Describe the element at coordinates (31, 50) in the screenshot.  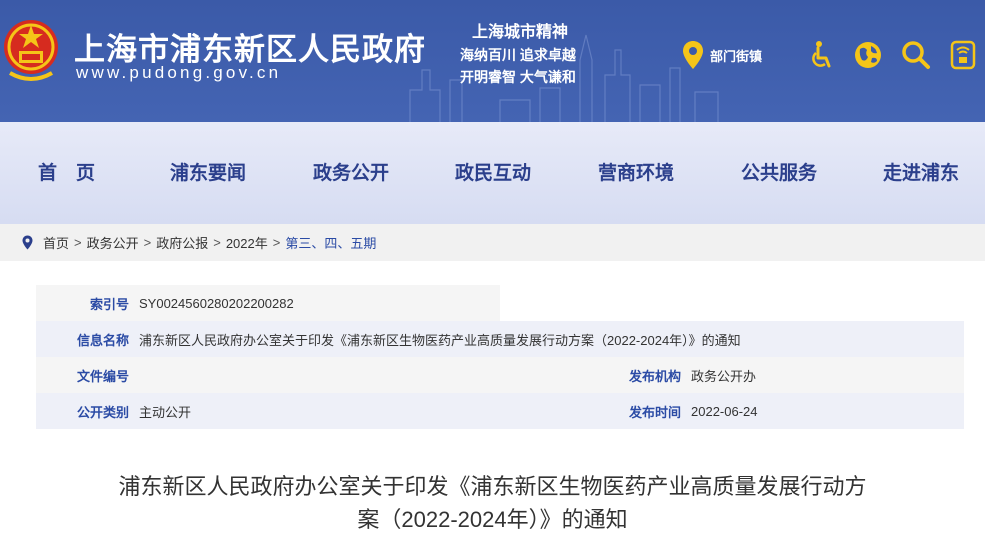
I see `national-emblem-logo` at that location.